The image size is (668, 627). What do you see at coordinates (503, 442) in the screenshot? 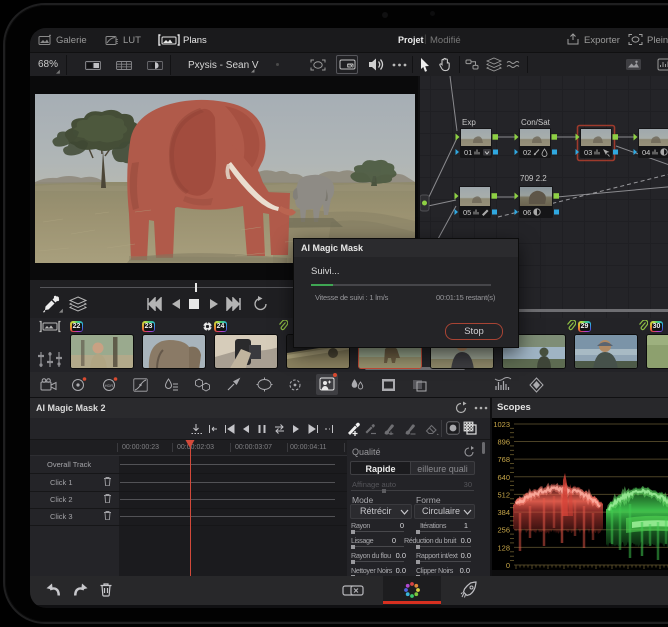
I see `svg-text: 896` at bounding box center [503, 442].